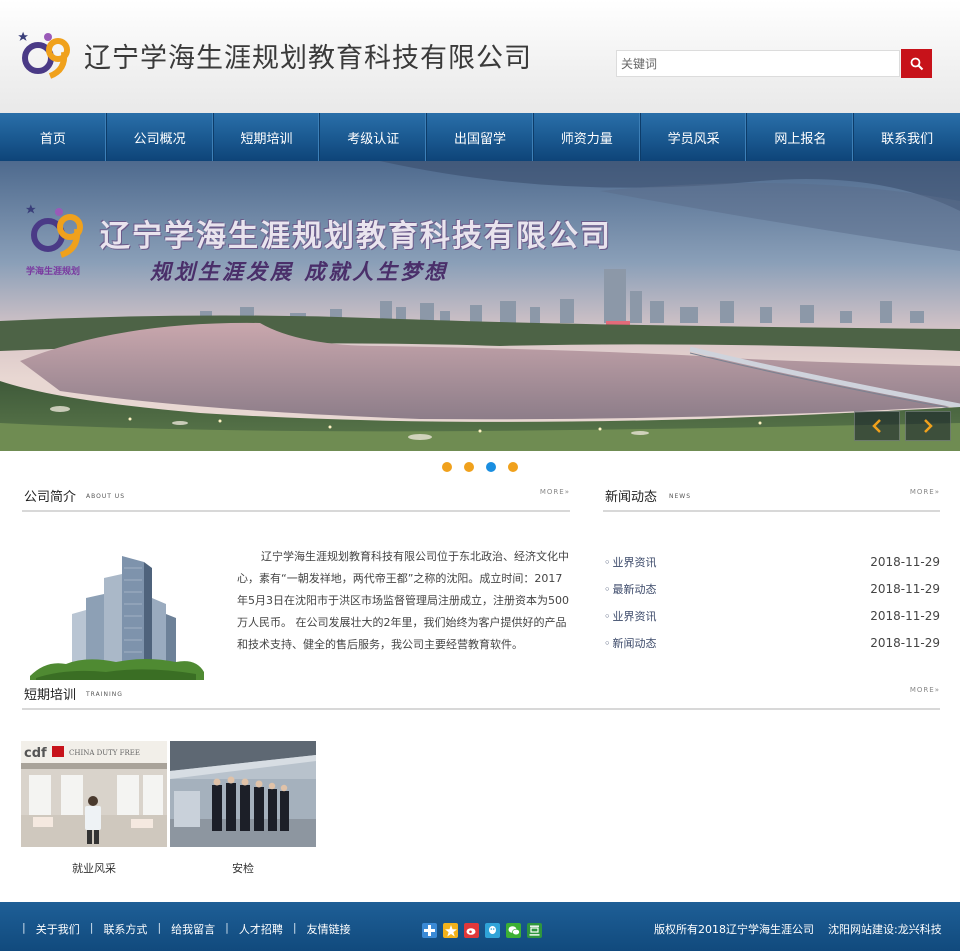 The width and height of the screenshot is (960, 951). I want to click on search-icon, so click(916, 63).